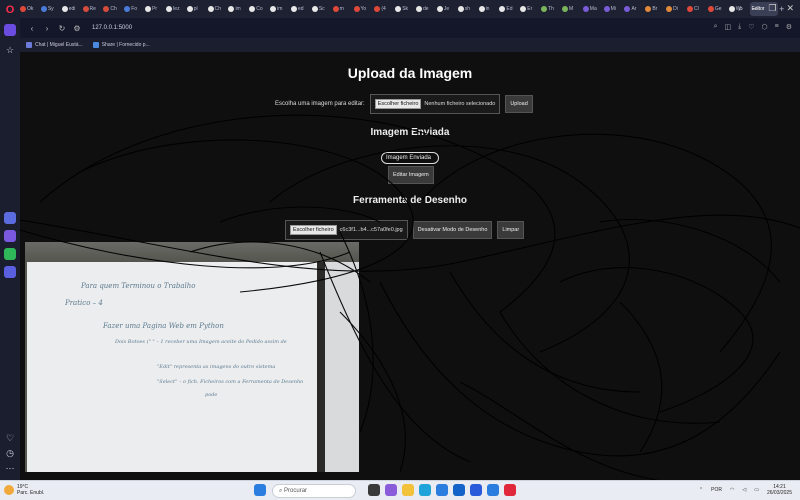 The height and width of the screenshot is (500, 800). What do you see at coordinates (342, 9) in the screenshot?
I see `browser-tab: m` at bounding box center [342, 9].